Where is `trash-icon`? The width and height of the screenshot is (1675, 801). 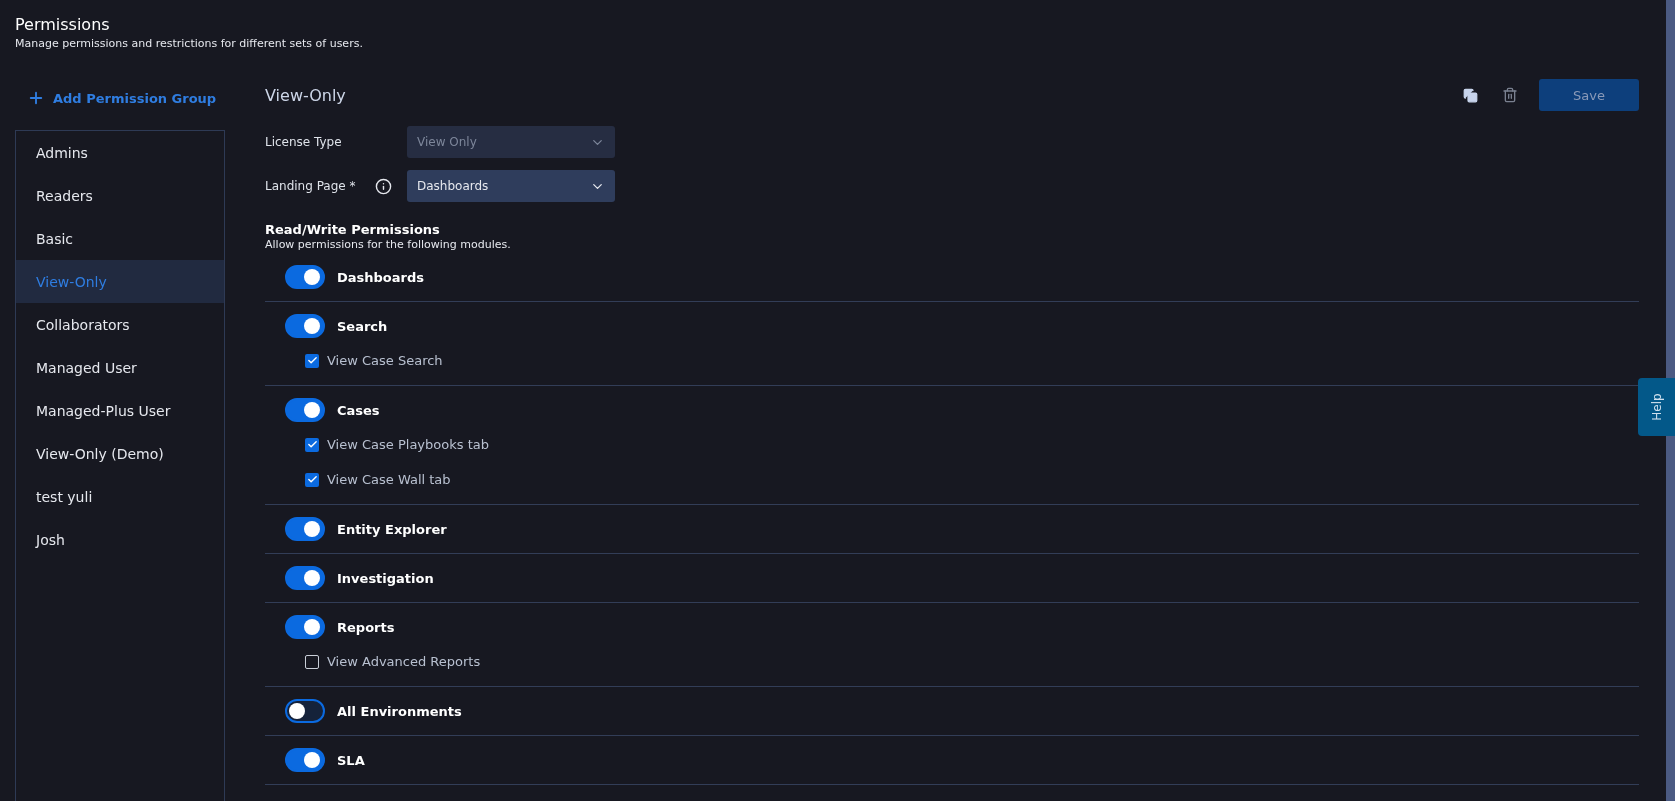
trash-icon is located at coordinates (1510, 95).